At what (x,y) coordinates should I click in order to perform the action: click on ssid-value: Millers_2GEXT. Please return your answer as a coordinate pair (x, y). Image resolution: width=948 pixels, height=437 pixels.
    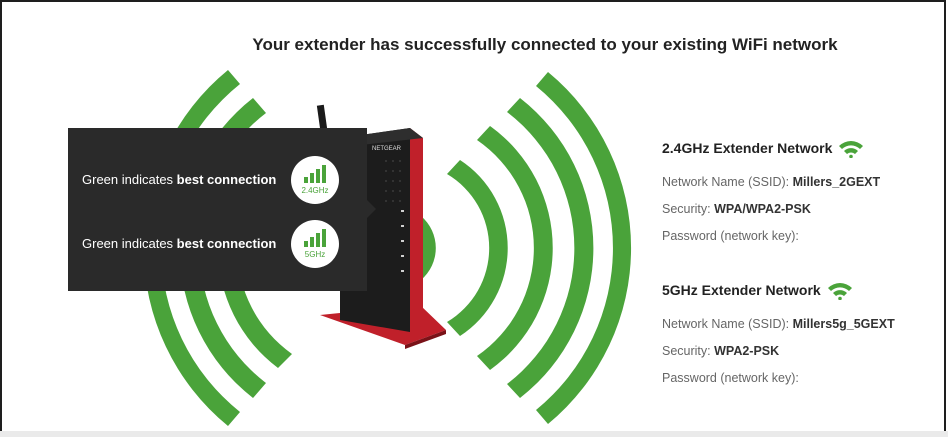
    Looking at the image, I should click on (836, 182).